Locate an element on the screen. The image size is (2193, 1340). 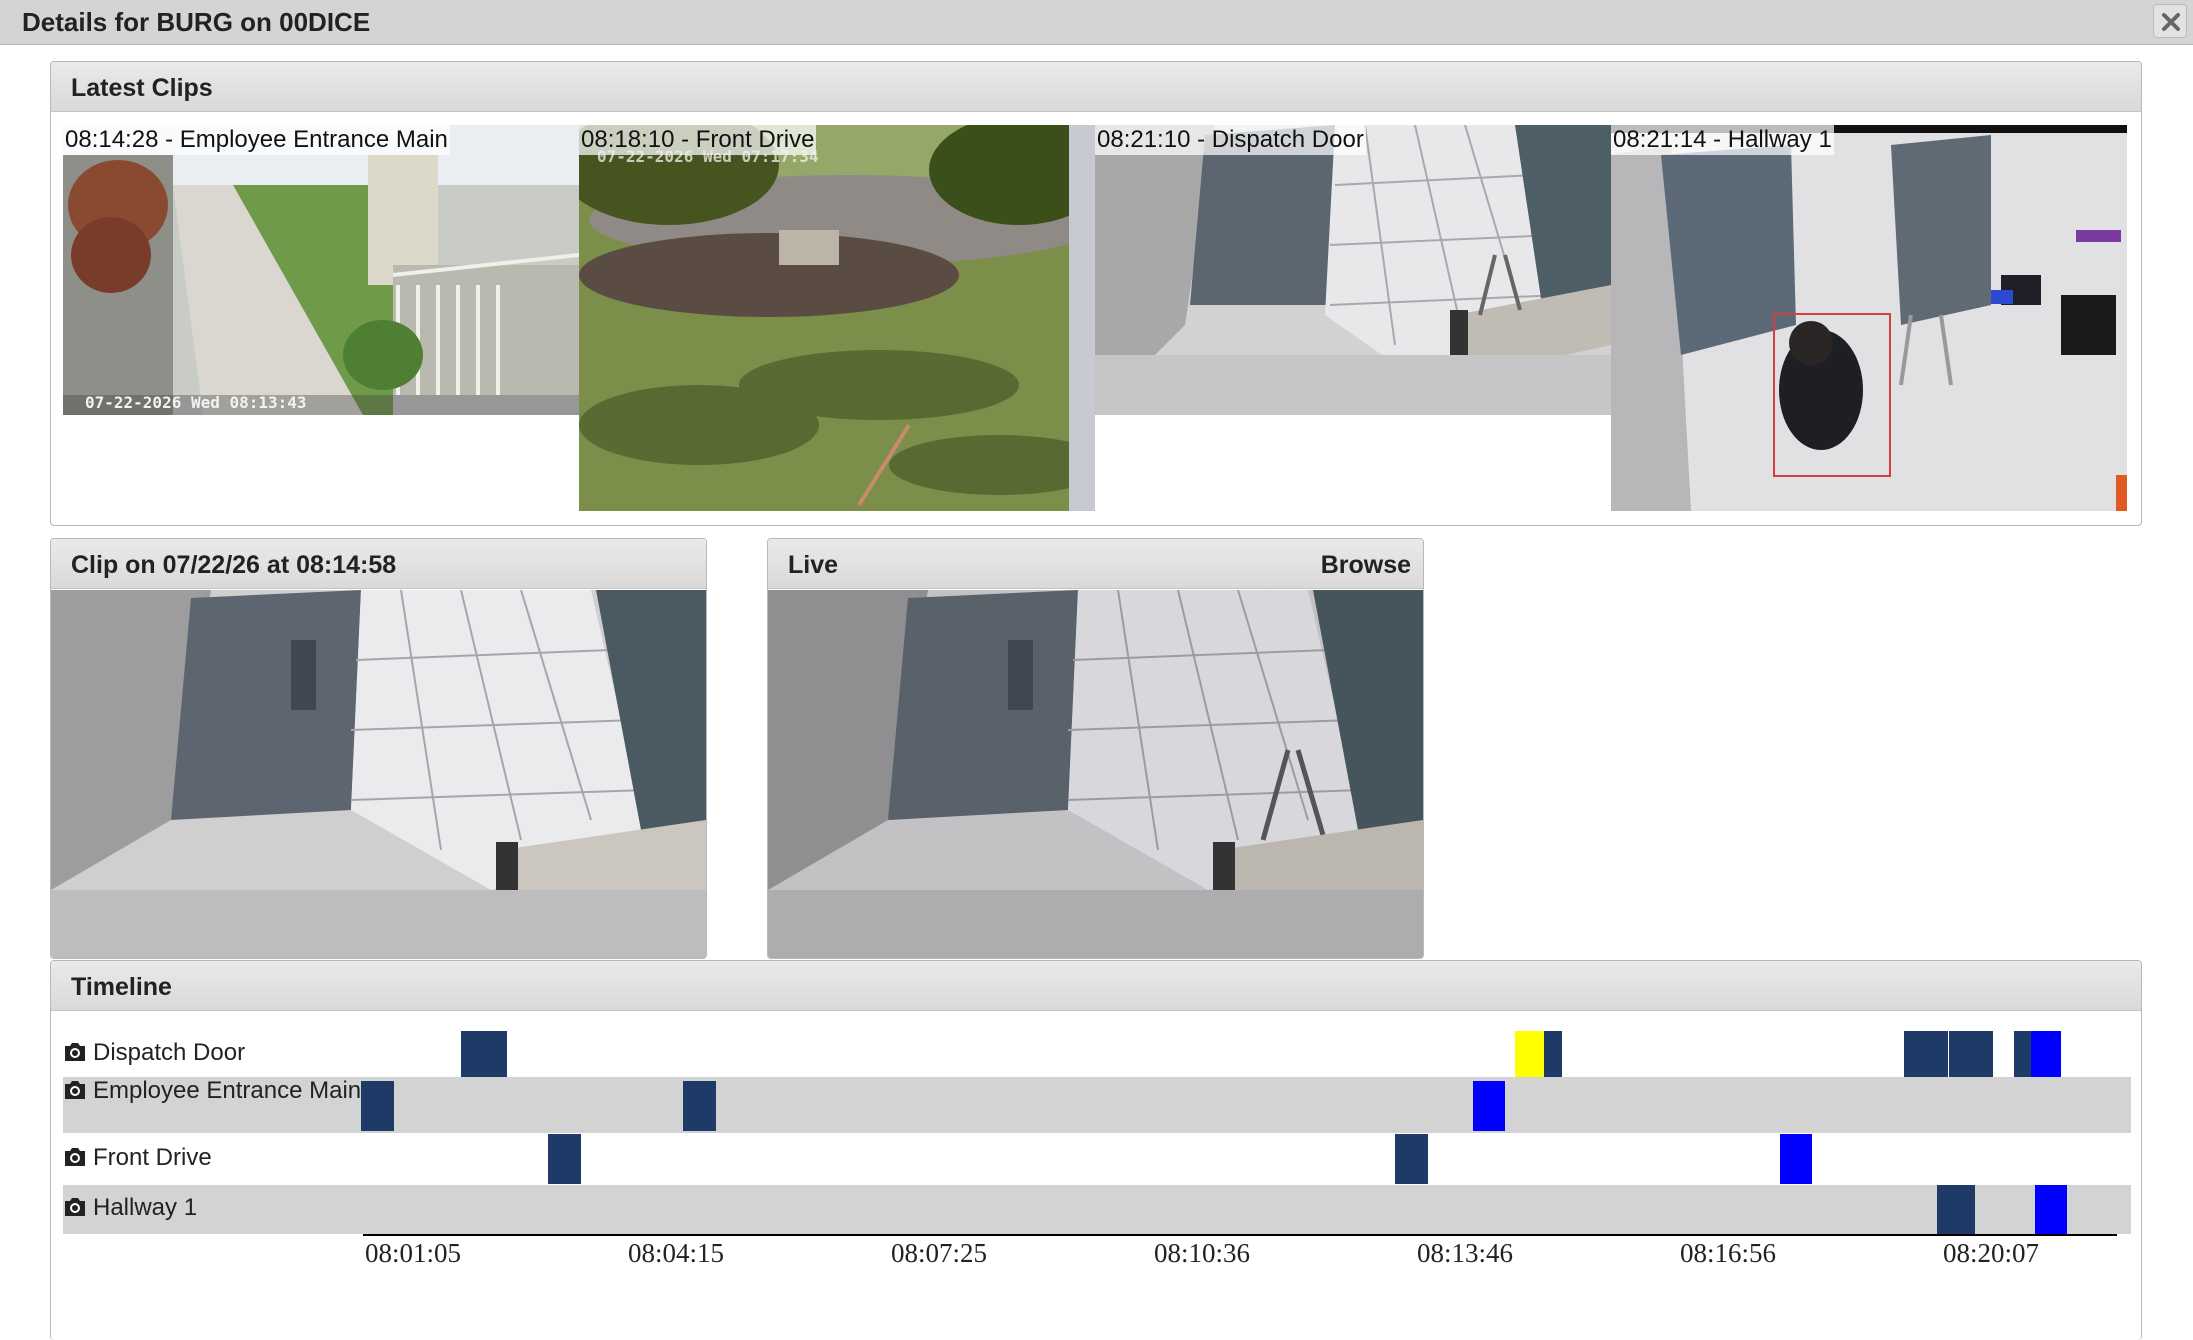
timeline-row-hallway-1: Hallway 1 is located at coordinates (1097, 1209).